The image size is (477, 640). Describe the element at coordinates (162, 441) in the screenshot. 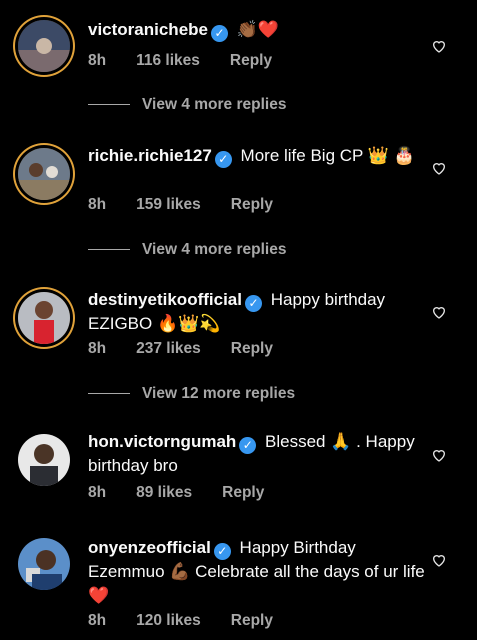

I see `comment-username: hon.victorngumah` at that location.